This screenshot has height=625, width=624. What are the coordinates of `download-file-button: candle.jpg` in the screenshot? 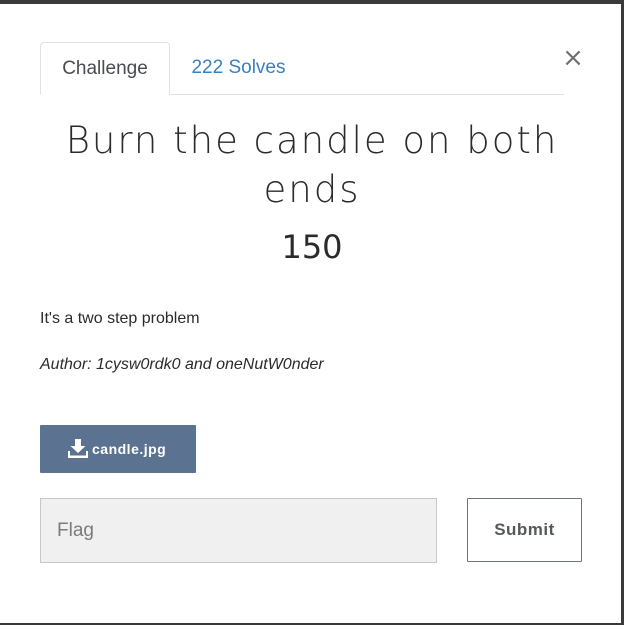 It's located at (118, 449).